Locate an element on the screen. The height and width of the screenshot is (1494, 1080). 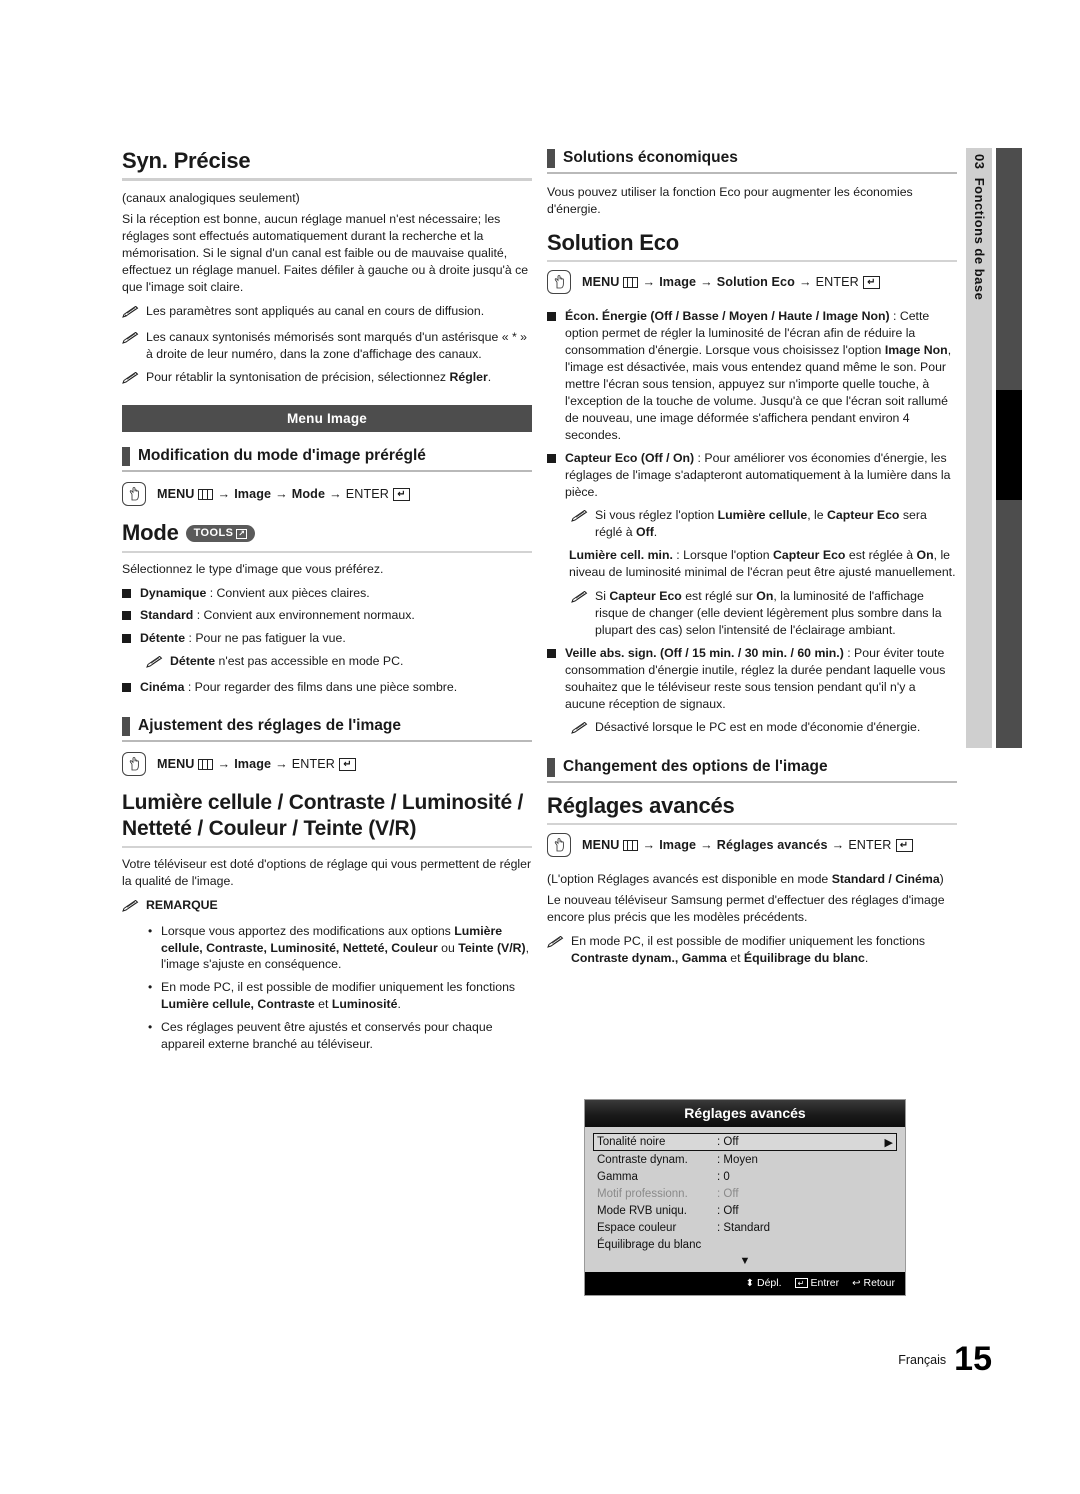
osd-row-value: : Standard is located at coordinates (744, 1227).